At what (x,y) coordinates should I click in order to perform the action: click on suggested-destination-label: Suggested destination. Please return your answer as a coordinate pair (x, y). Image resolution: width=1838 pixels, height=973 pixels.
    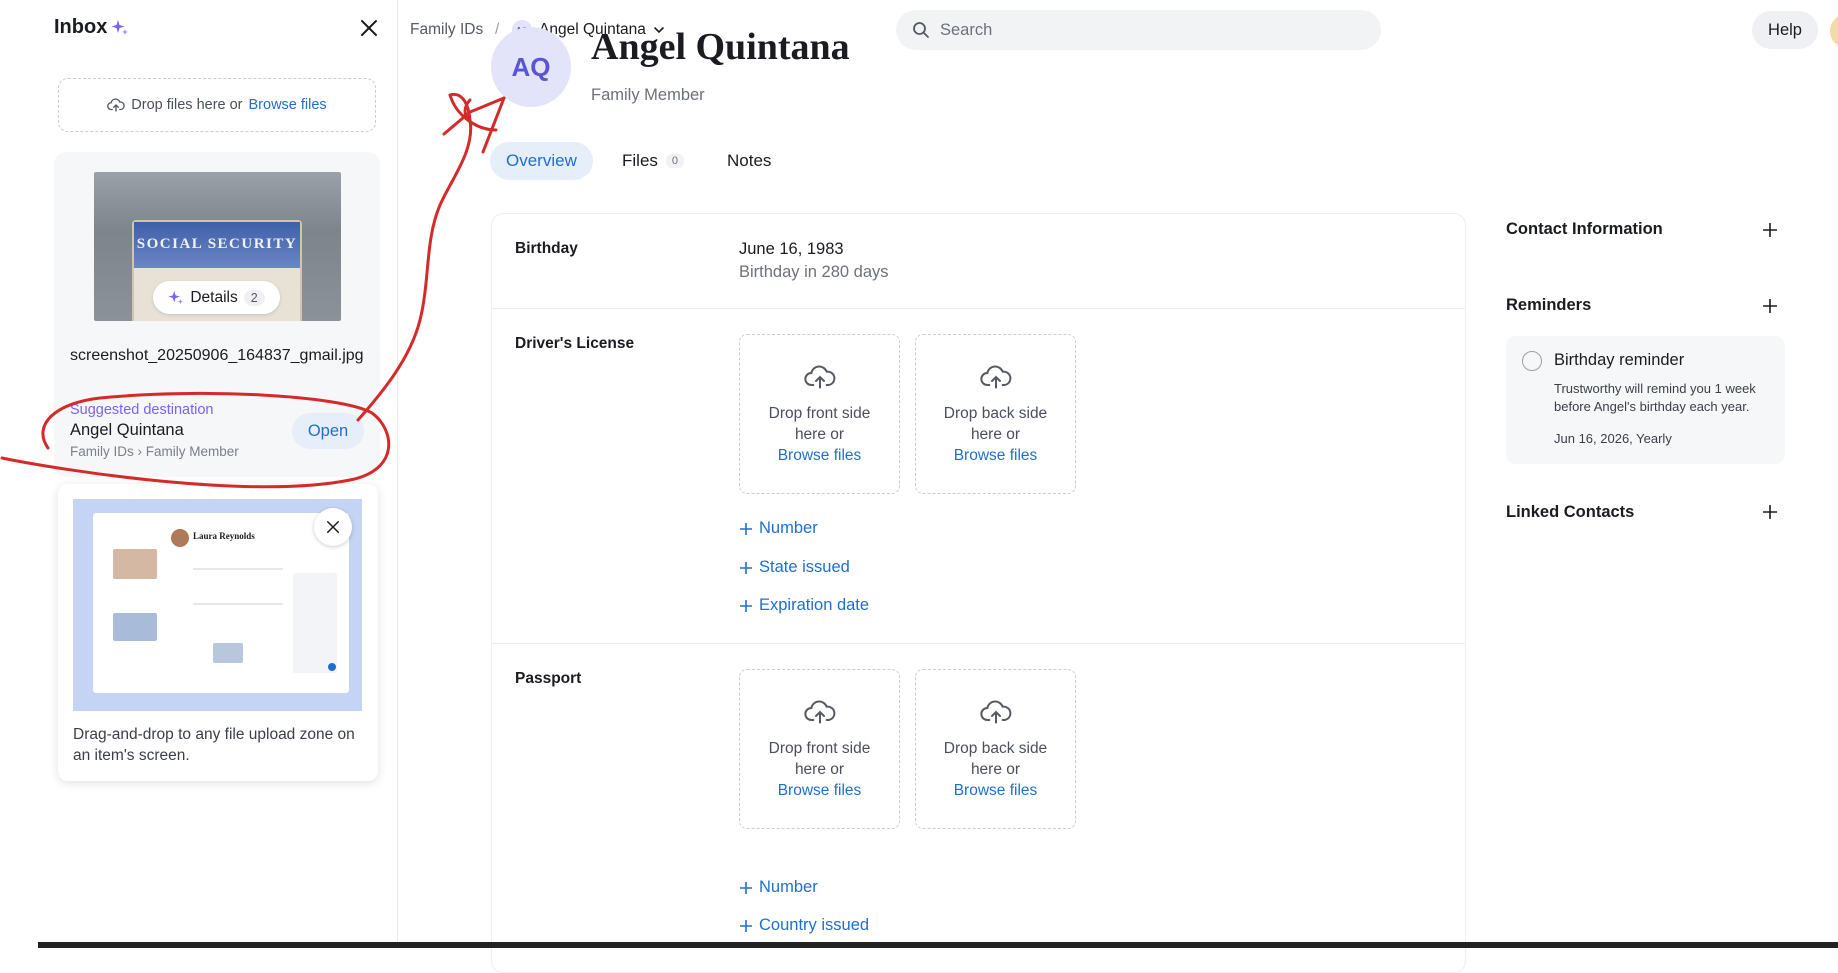
    Looking at the image, I should click on (142, 410).